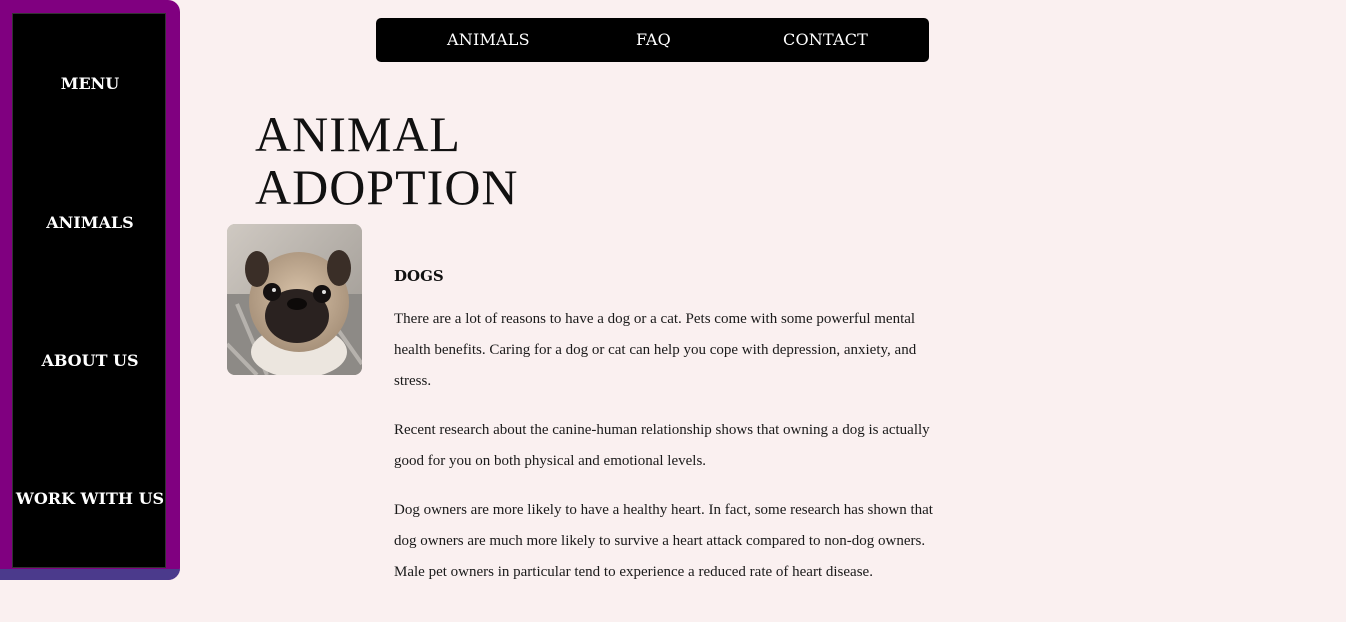 The height and width of the screenshot is (622, 1346). What do you see at coordinates (825, 39) in the screenshot?
I see `nav-link-contact: CONTACT` at bounding box center [825, 39].